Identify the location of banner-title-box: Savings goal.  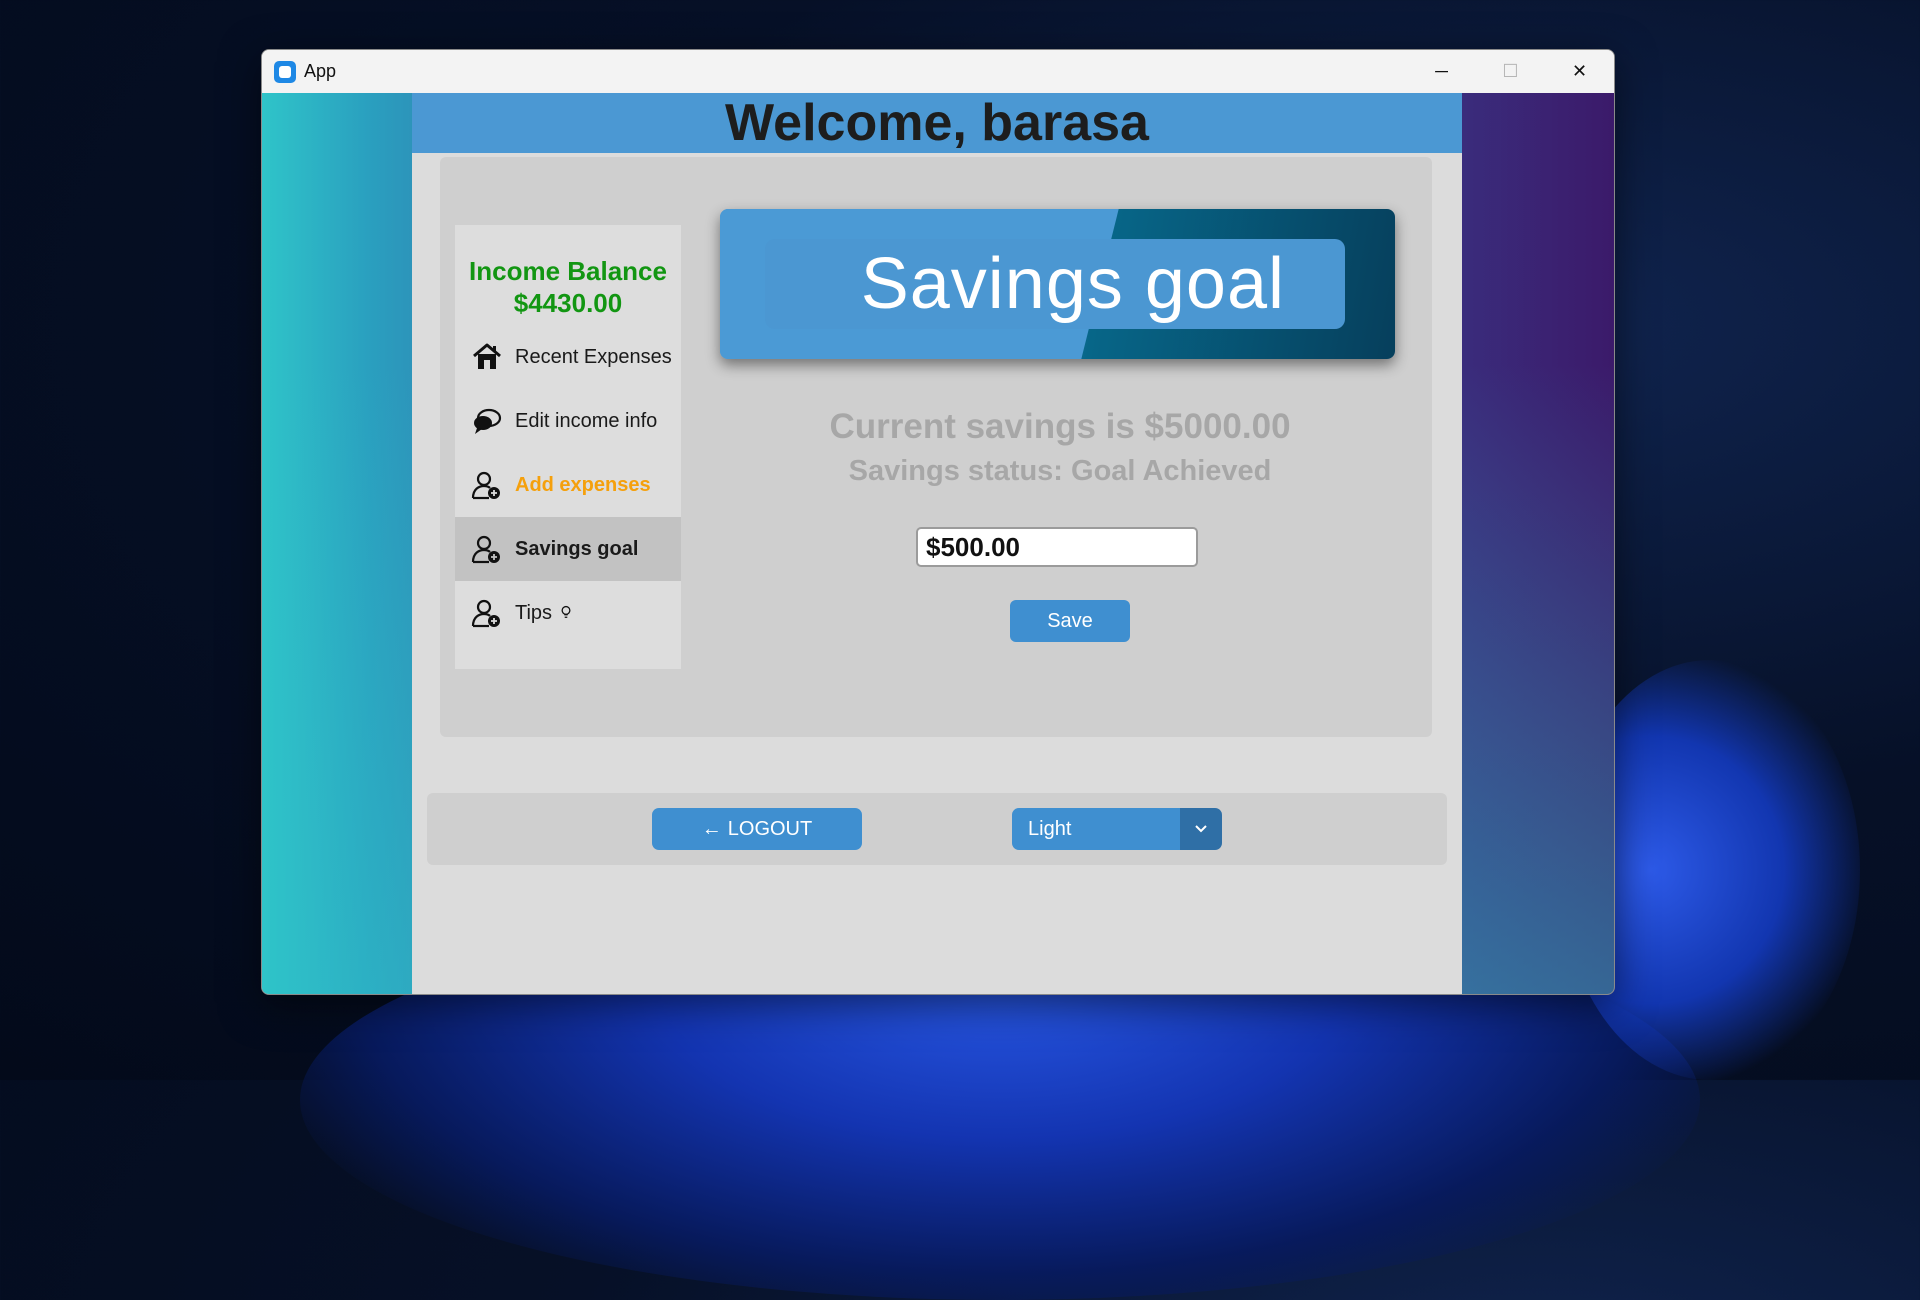
(1055, 284).